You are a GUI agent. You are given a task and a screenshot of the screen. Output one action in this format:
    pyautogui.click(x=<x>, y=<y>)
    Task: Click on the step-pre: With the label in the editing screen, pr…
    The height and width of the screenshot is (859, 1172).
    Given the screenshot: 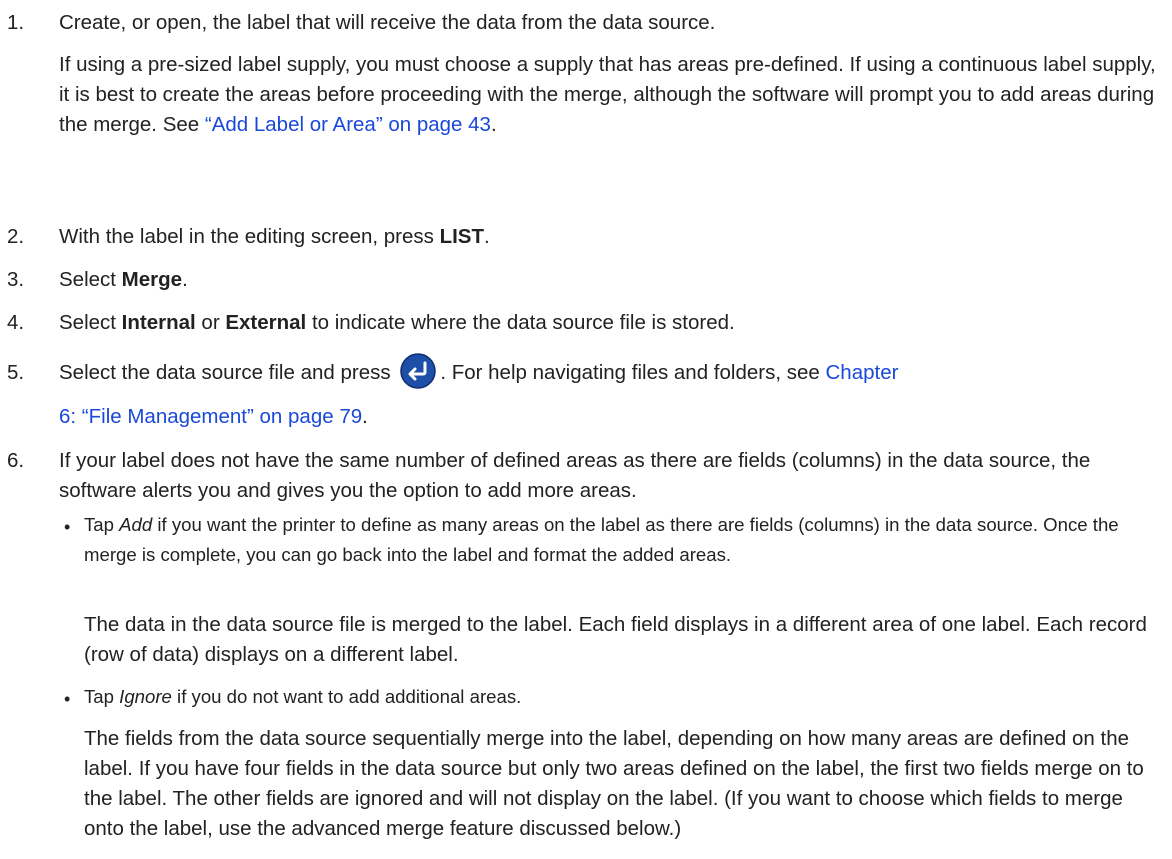 What is the action you would take?
    pyautogui.click(x=249, y=236)
    